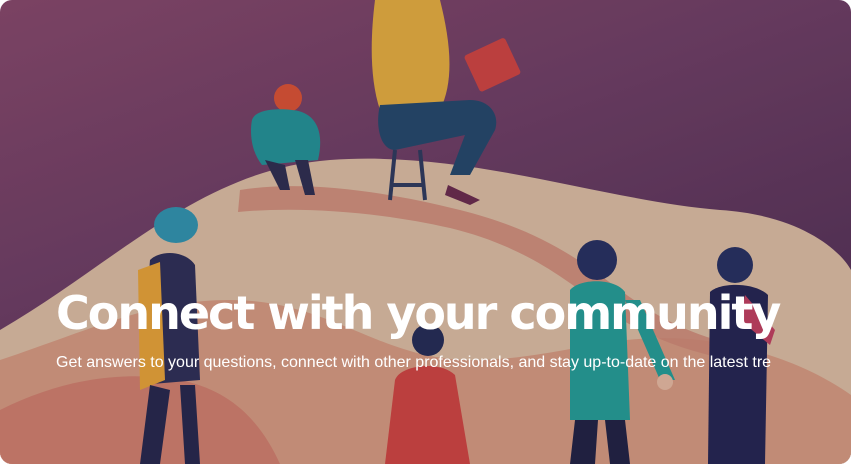 The height and width of the screenshot is (464, 851). Describe the element at coordinates (418, 313) in the screenshot. I see `hero-title: Connect with your community` at that location.